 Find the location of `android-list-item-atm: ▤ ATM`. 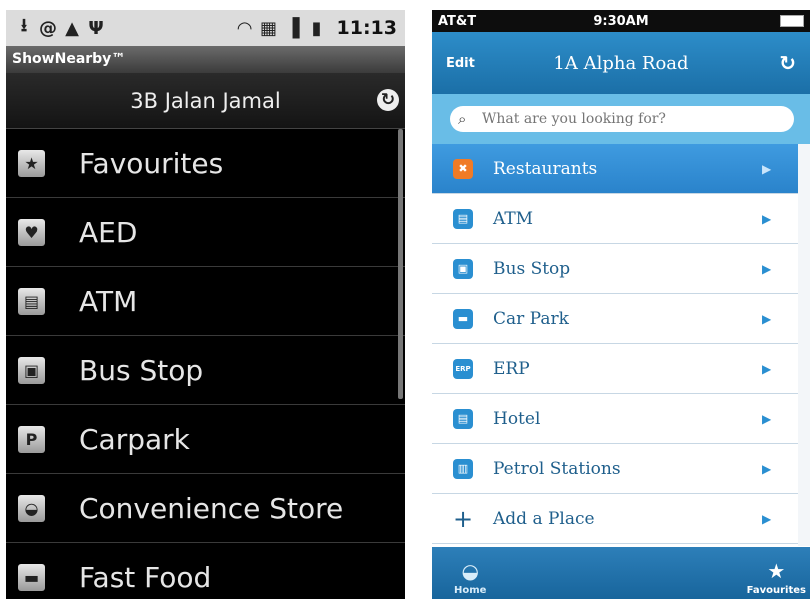

android-list-item-atm: ▤ ATM is located at coordinates (205, 301).